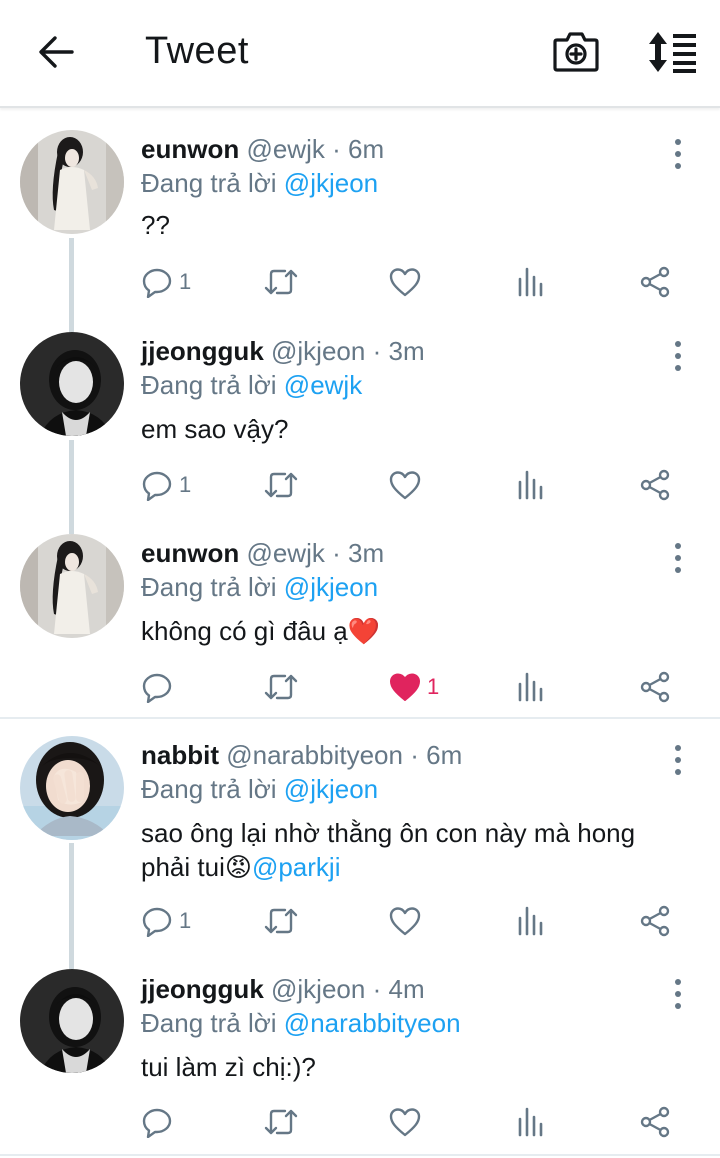  Describe the element at coordinates (360, 1155) in the screenshot. I see `bottom-divider` at that location.